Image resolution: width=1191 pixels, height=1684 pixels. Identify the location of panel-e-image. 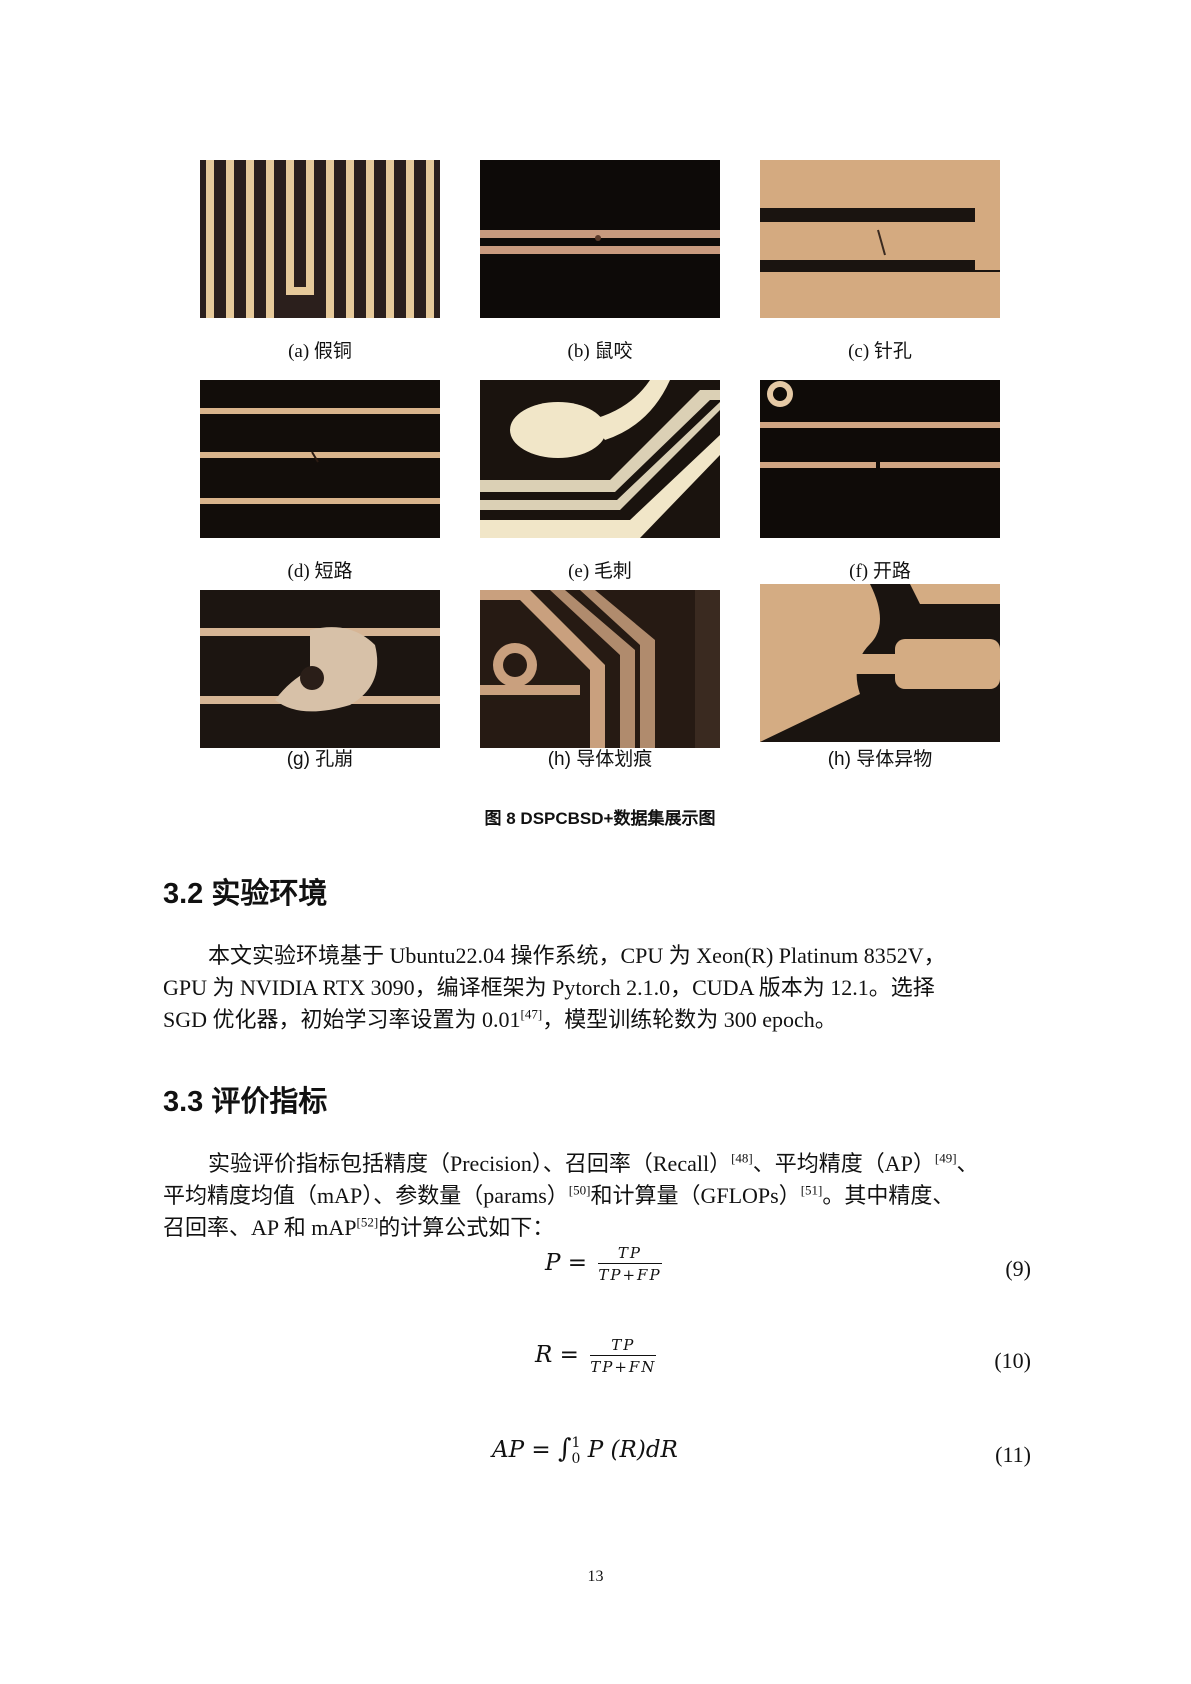
(600, 459).